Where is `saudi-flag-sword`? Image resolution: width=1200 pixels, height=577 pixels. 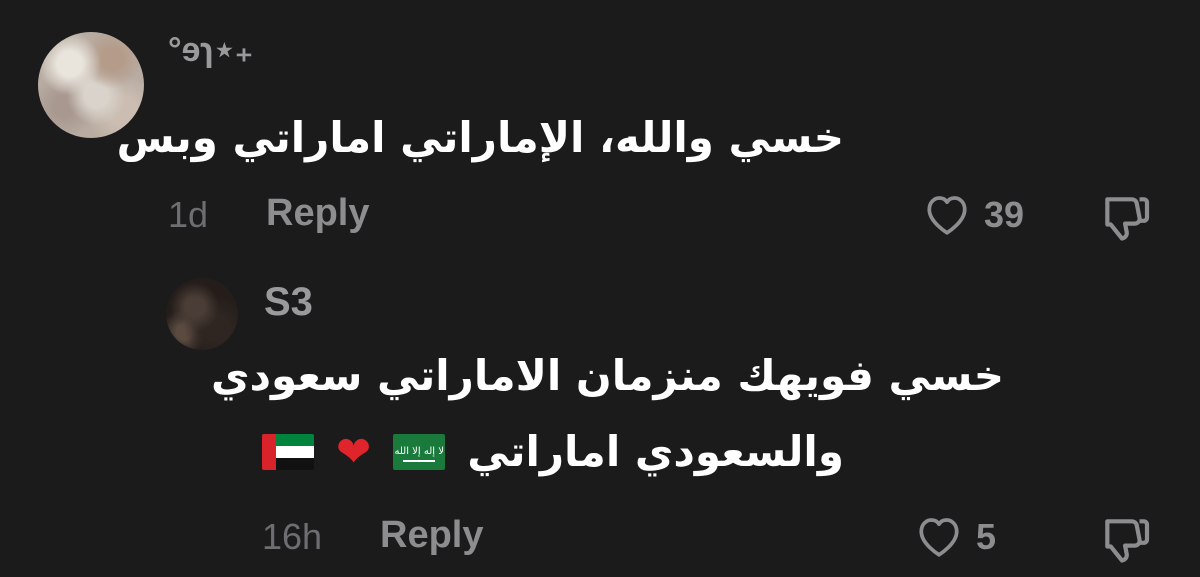
saudi-flag-sword is located at coordinates (419, 461).